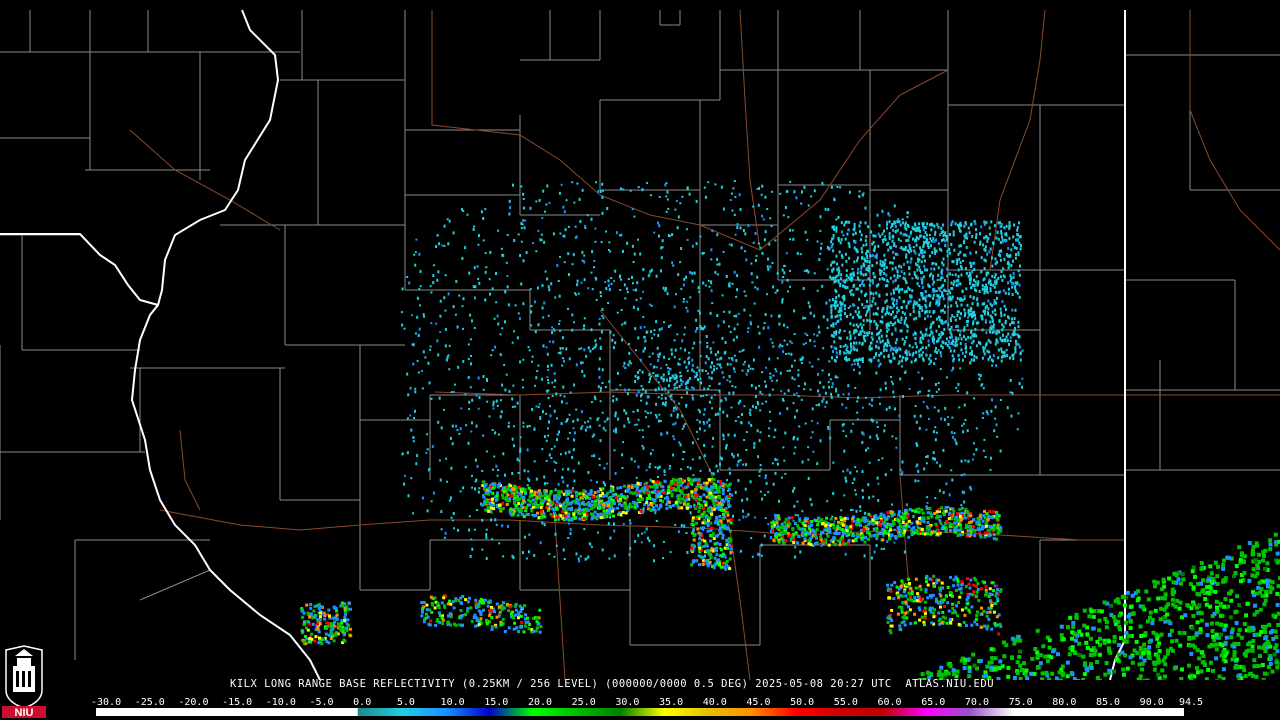 The width and height of the screenshot is (1280, 720). Describe the element at coordinates (1020, 702) in the screenshot. I see `colorbar-tick: 75.0` at that location.